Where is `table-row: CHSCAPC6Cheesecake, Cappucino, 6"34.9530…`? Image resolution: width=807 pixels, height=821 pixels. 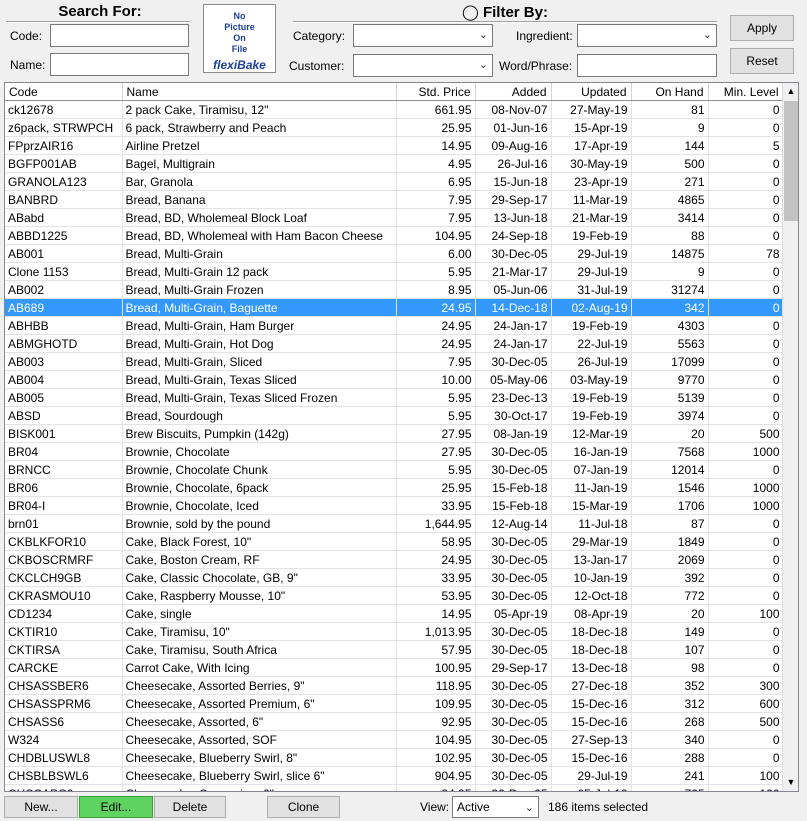
table-row: CHSCAPC6Cheesecake, Cappucino, 6"34.9530… is located at coordinates (394, 787).